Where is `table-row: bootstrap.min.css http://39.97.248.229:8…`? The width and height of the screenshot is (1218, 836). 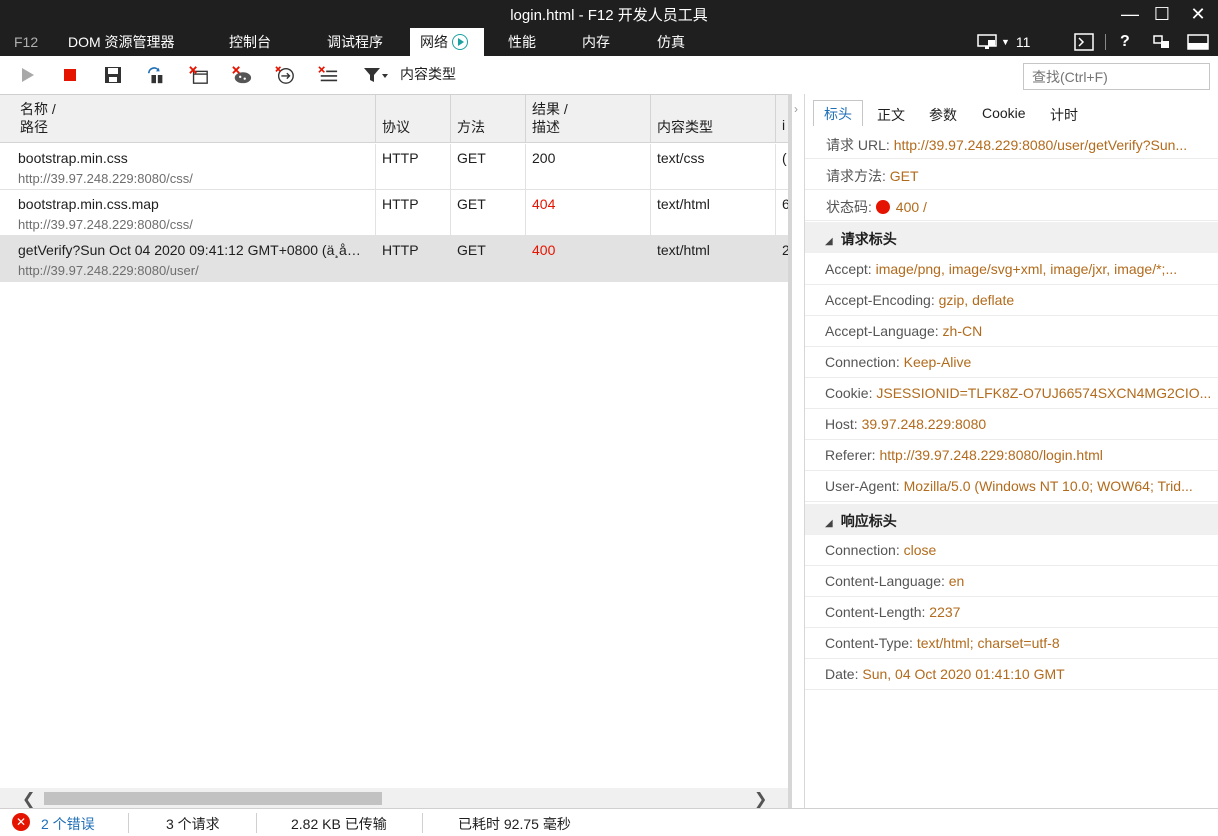 table-row: bootstrap.min.css http://39.97.248.229:8… is located at coordinates (394, 167).